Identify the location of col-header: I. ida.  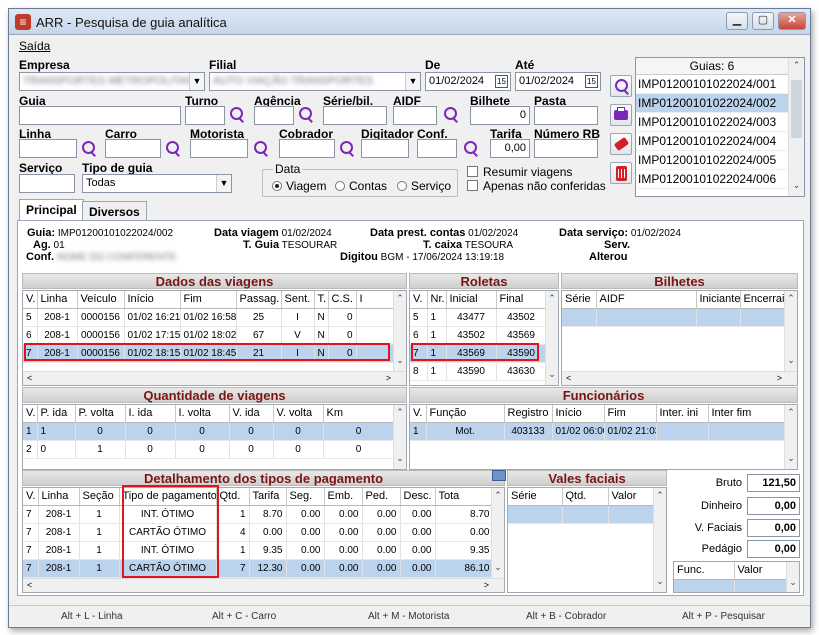
(150, 414).